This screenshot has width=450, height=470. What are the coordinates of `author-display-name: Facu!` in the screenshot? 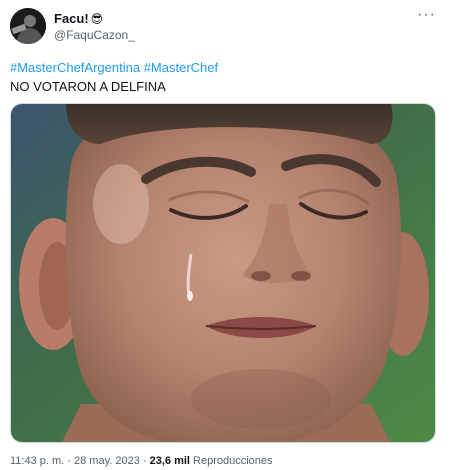 It's located at (71, 18).